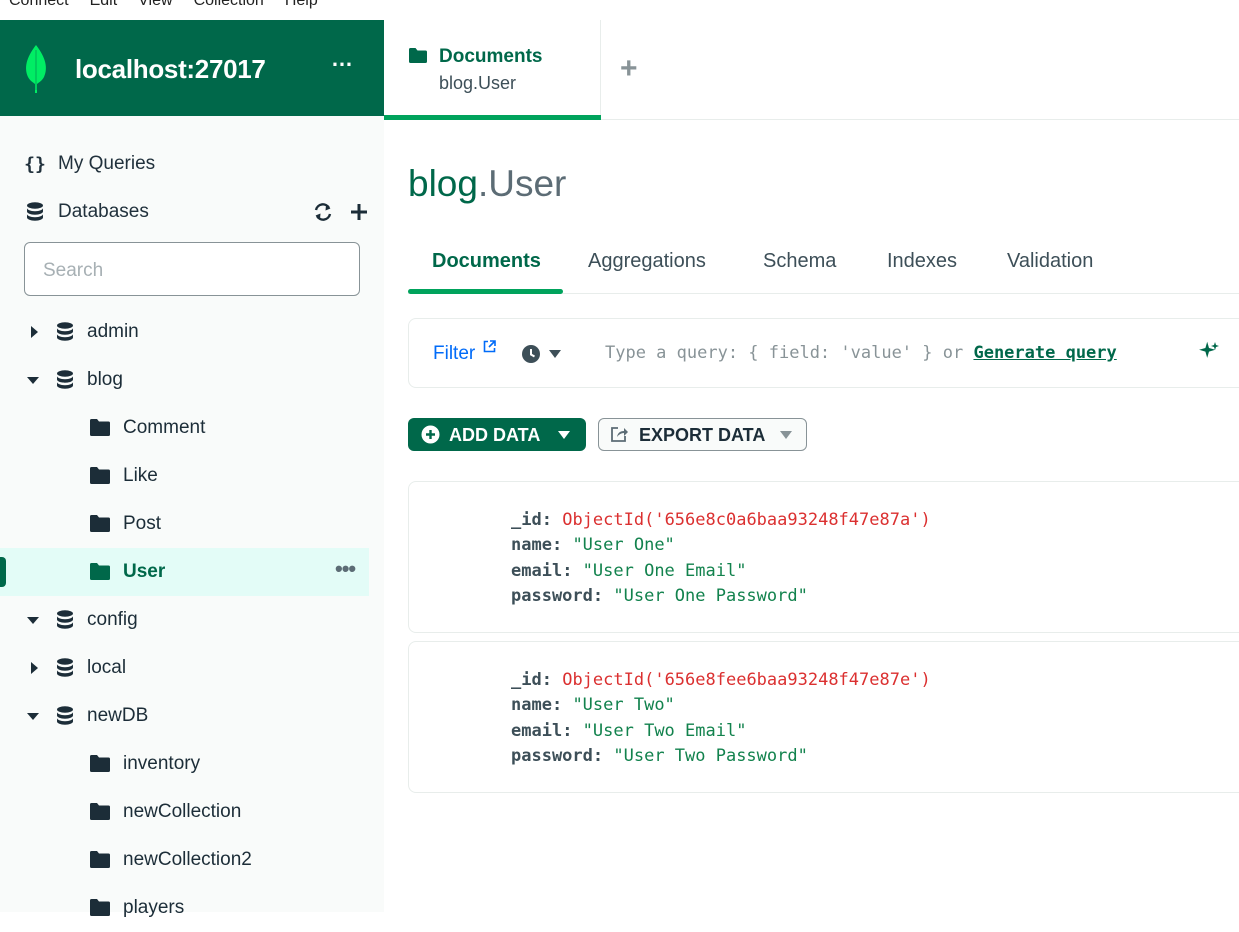 The image size is (1239, 932). Describe the element at coordinates (486, 261) in the screenshot. I see `tab-documents: Documents` at that location.